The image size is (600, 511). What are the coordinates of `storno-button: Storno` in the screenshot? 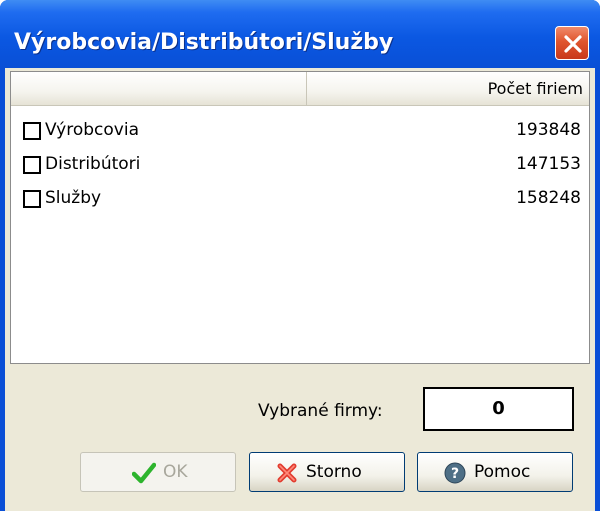 It's located at (327, 472).